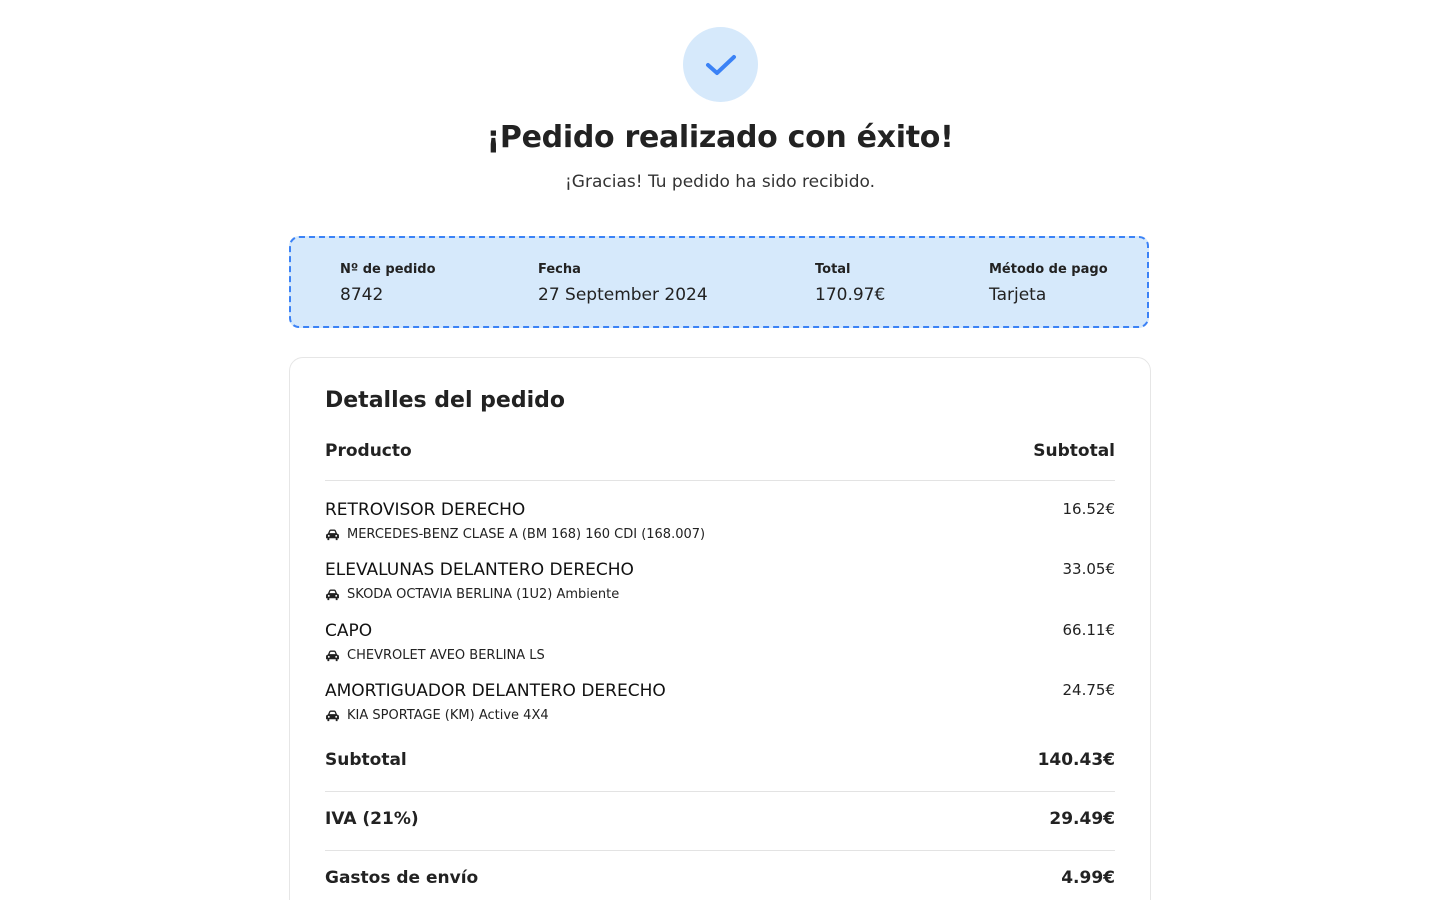  Describe the element at coordinates (448, 715) in the screenshot. I see `item-vehicle-text: KIA SPORTAGE (KM) Active 4X4` at that location.